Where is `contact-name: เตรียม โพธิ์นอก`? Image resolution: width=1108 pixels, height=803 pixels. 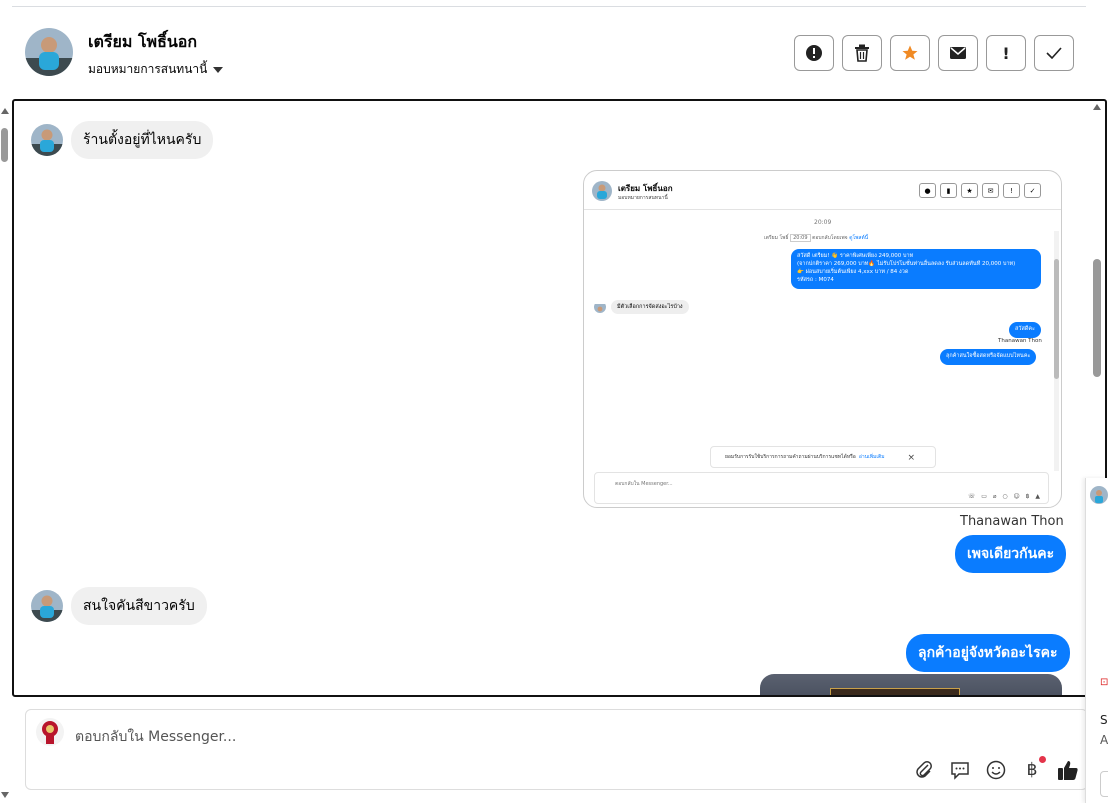 contact-name: เตรียม โพธิ์นอก is located at coordinates (143, 41).